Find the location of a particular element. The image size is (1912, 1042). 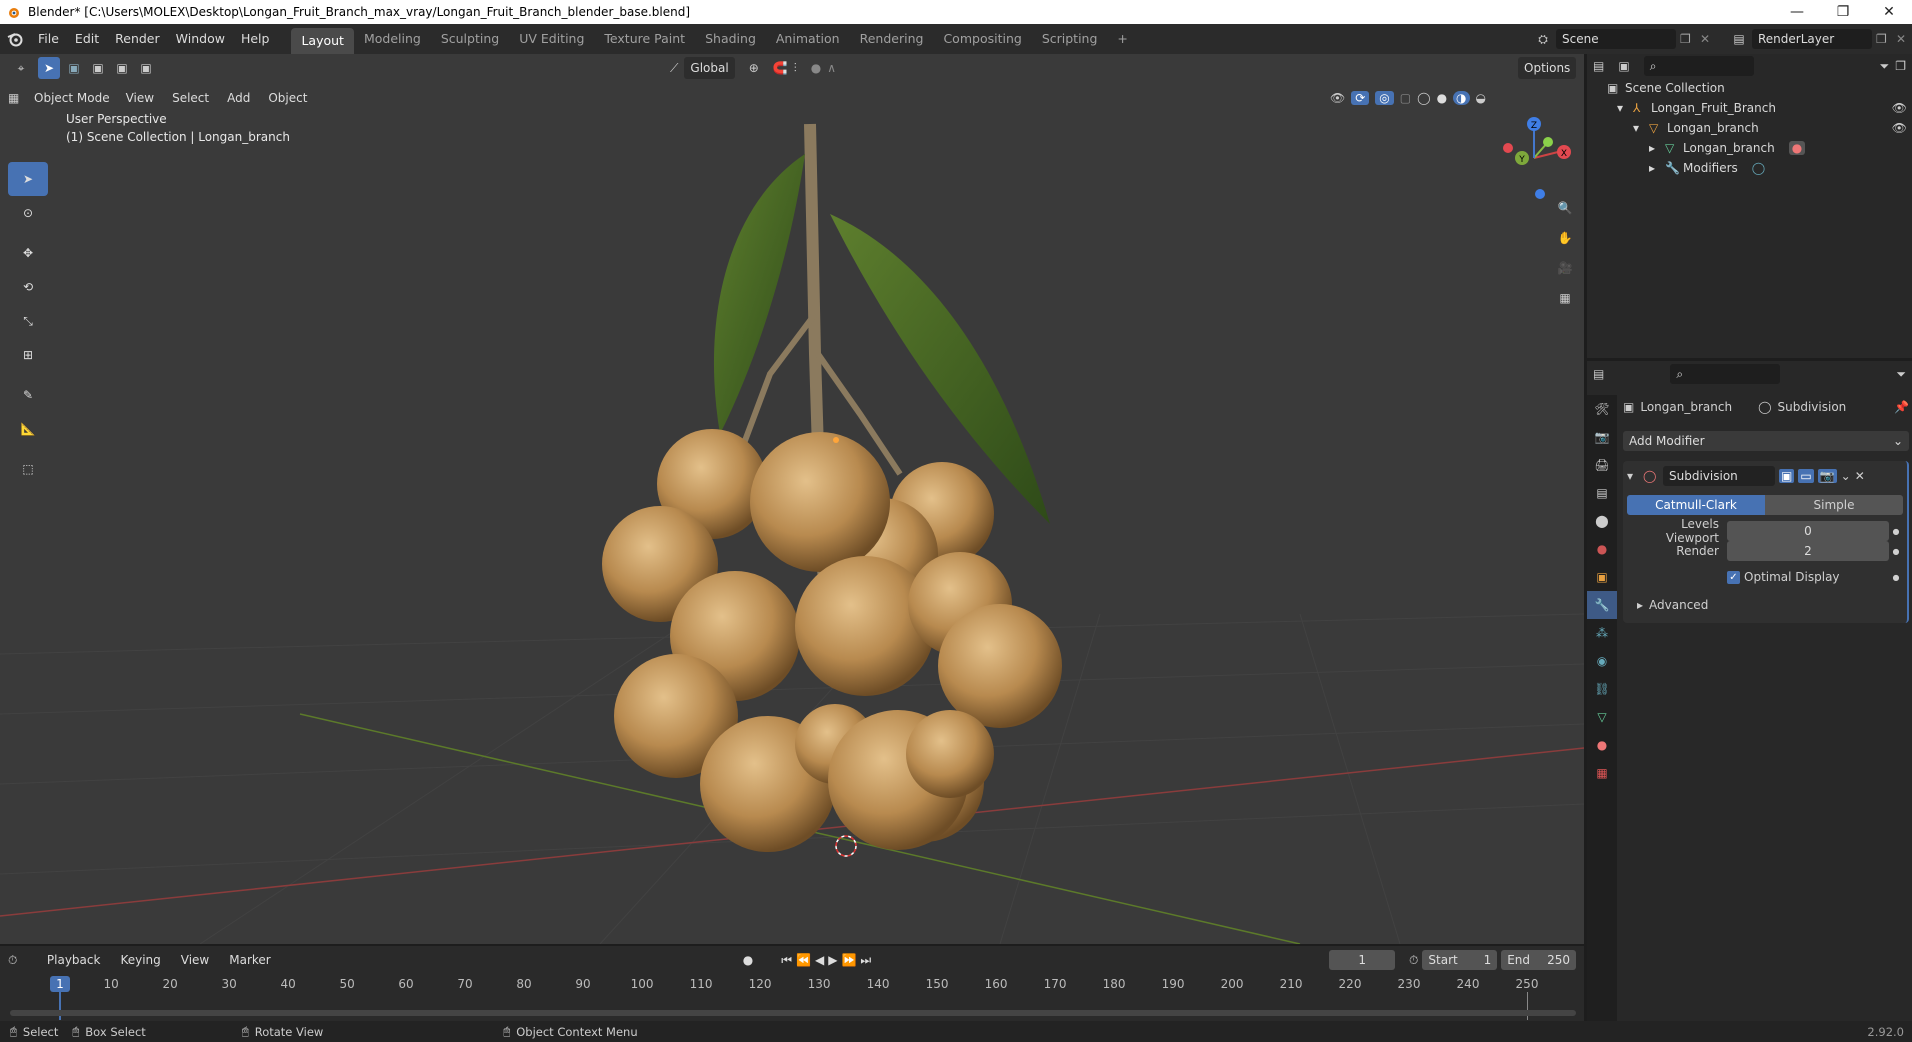

preview-range-icon: ⏱ is located at coordinates (1413, 960).